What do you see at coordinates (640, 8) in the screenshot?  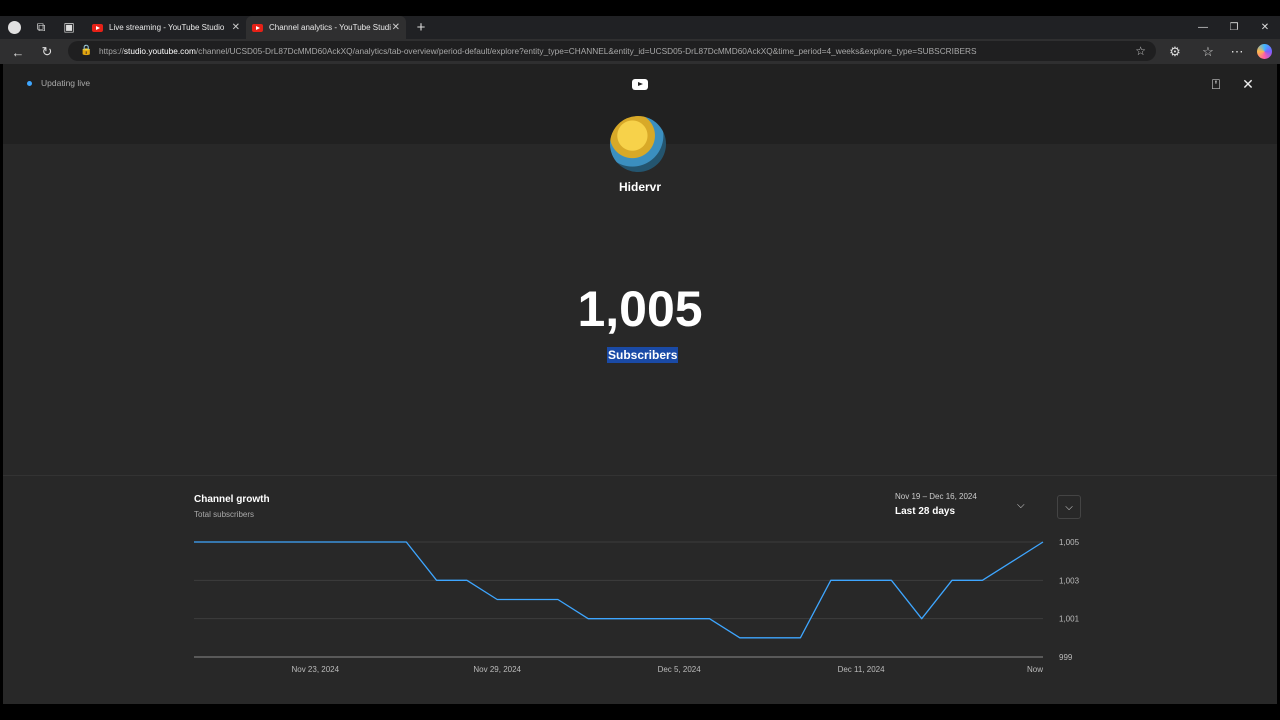 I see `screen-top-border` at bounding box center [640, 8].